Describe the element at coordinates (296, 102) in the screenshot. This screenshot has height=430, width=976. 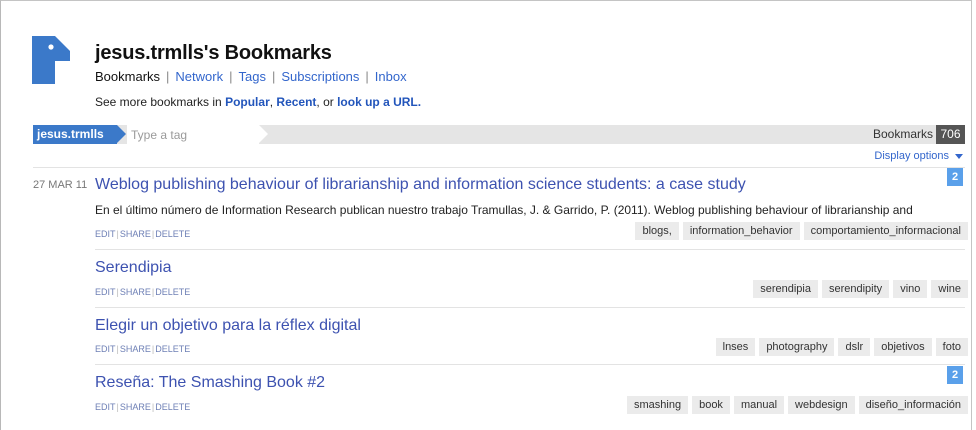
I see `recent-link: Recent` at that location.